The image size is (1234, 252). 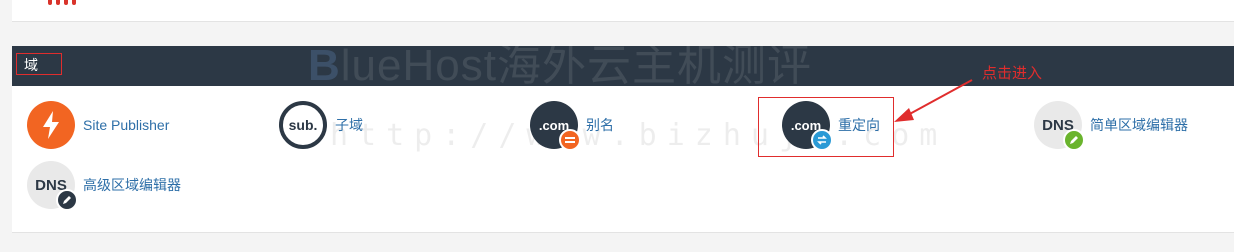 What do you see at coordinates (623, 11) in the screenshot?
I see `previous-section-panel` at bounding box center [623, 11].